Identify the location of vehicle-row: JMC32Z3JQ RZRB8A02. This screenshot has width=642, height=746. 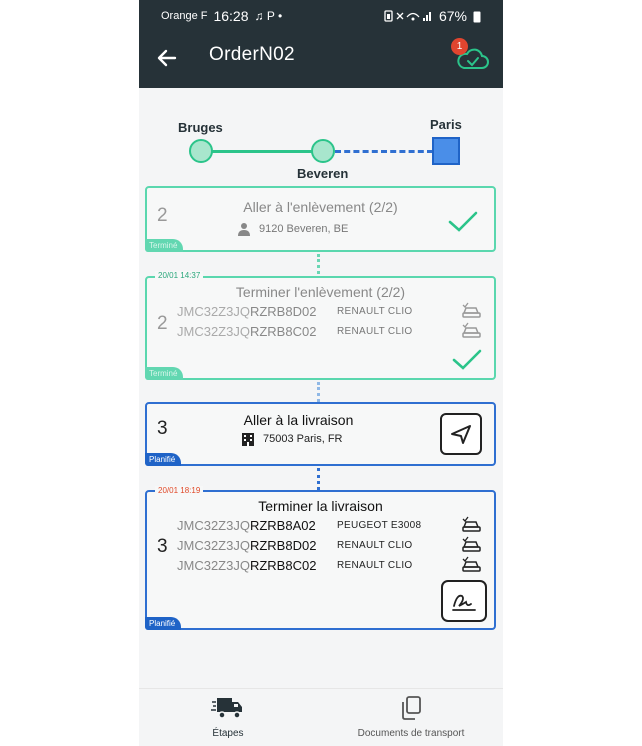
(246, 525).